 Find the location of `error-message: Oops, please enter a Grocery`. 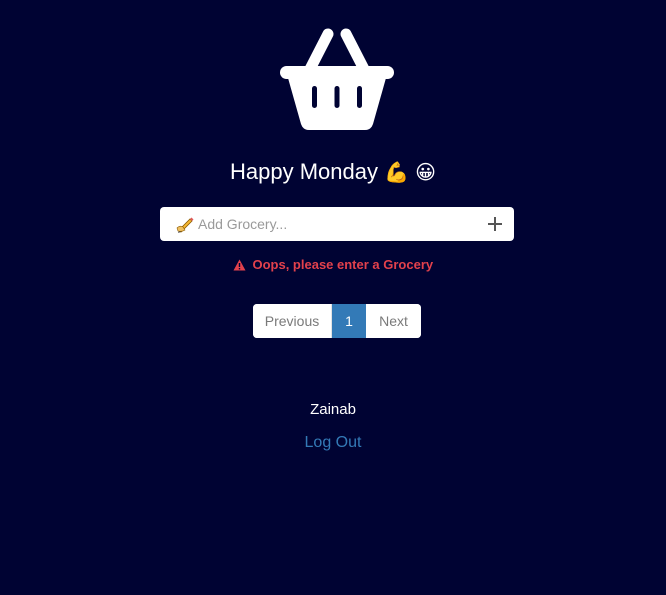

error-message: Oops, please enter a Grocery is located at coordinates (333, 264).